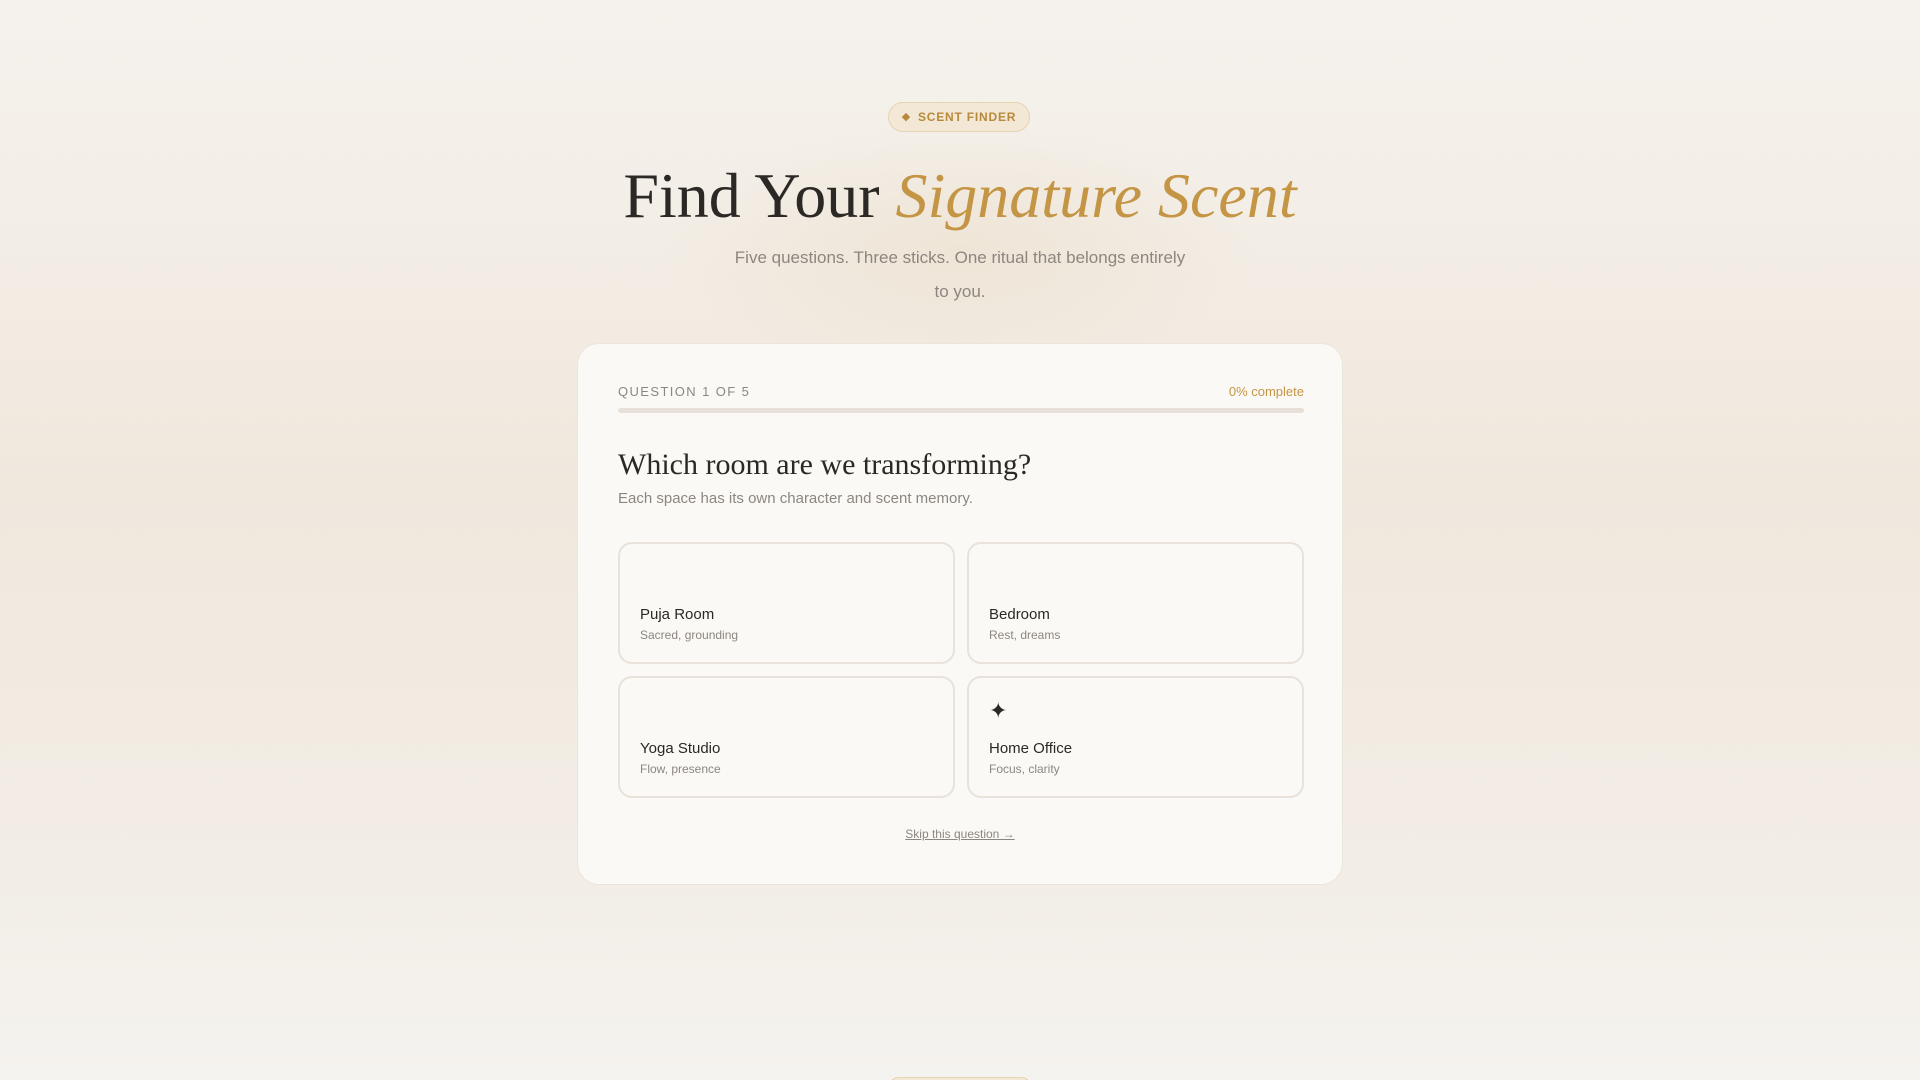 The image size is (1920, 1080). I want to click on skip-row: Skip this question →, so click(960, 834).